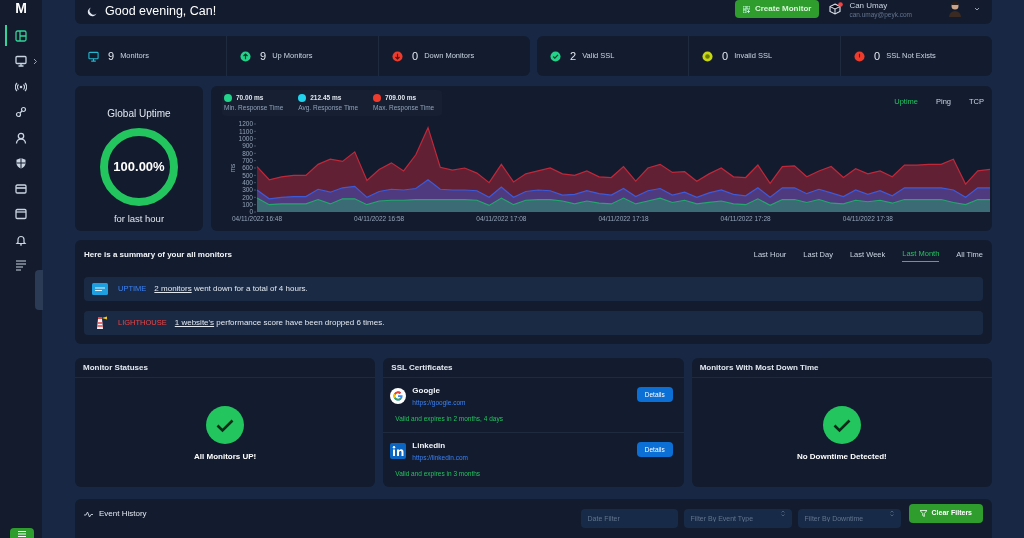  I want to click on moon-icon, so click(92, 11).